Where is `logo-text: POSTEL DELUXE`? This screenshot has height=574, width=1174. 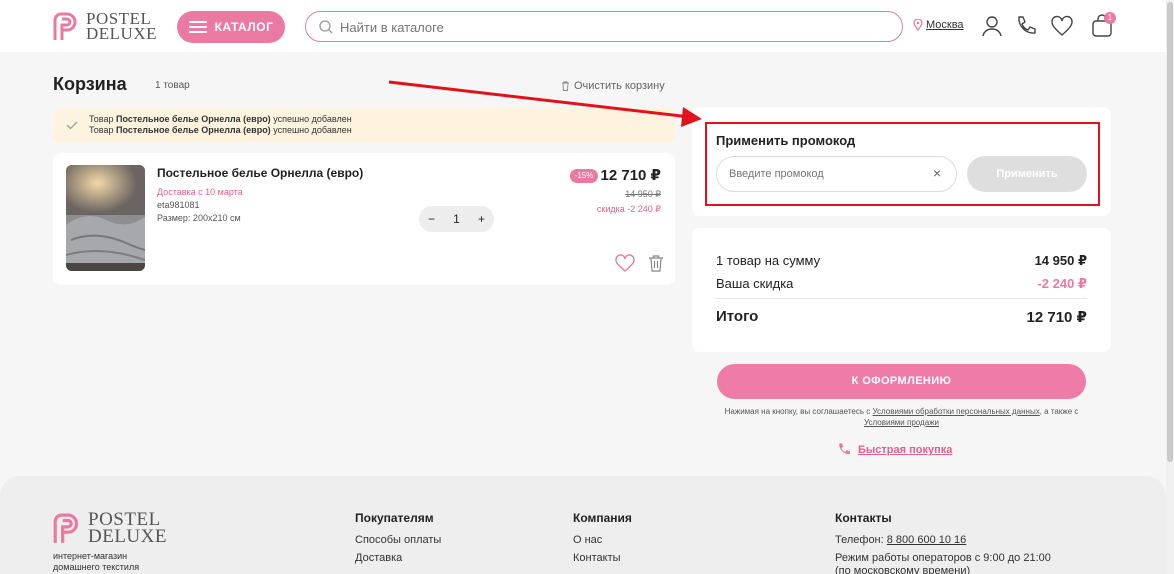
logo-text: POSTEL DELUXE is located at coordinates (121, 26).